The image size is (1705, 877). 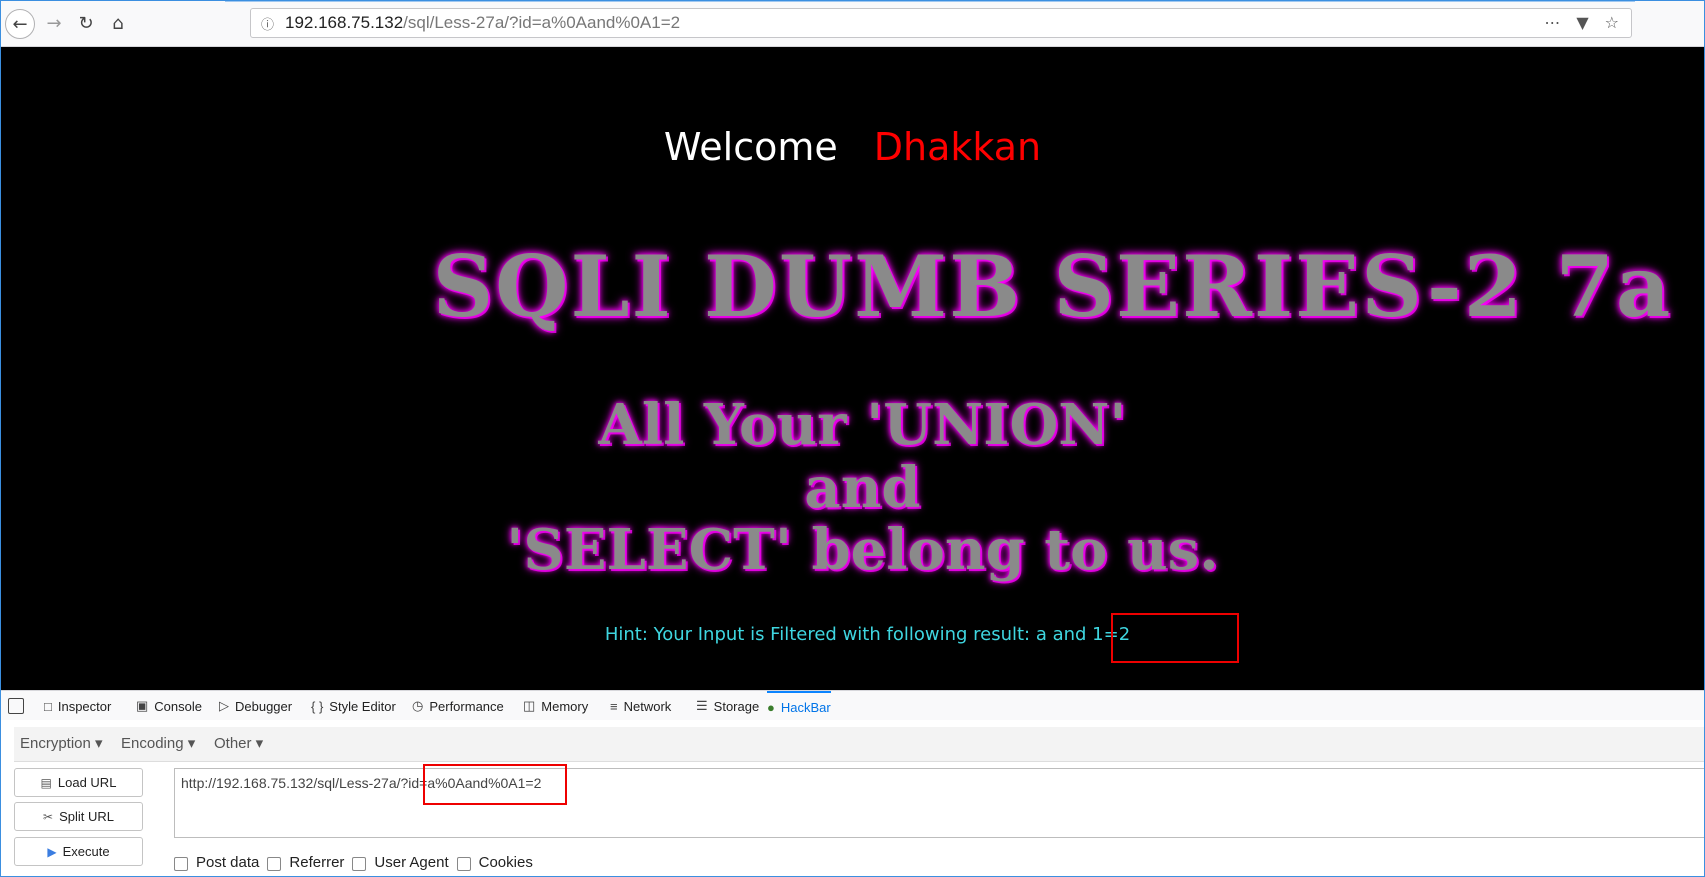 I want to click on menu-other: Other ▾, so click(x=238, y=743).